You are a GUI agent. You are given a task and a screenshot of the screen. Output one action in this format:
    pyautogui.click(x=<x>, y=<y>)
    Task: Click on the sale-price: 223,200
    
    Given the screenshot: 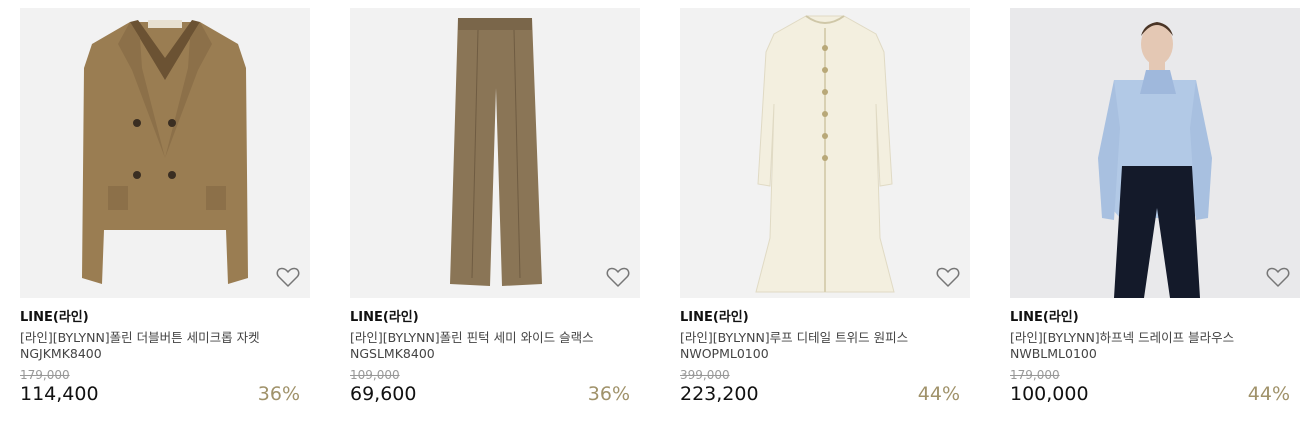 What is the action you would take?
    pyautogui.click(x=719, y=394)
    